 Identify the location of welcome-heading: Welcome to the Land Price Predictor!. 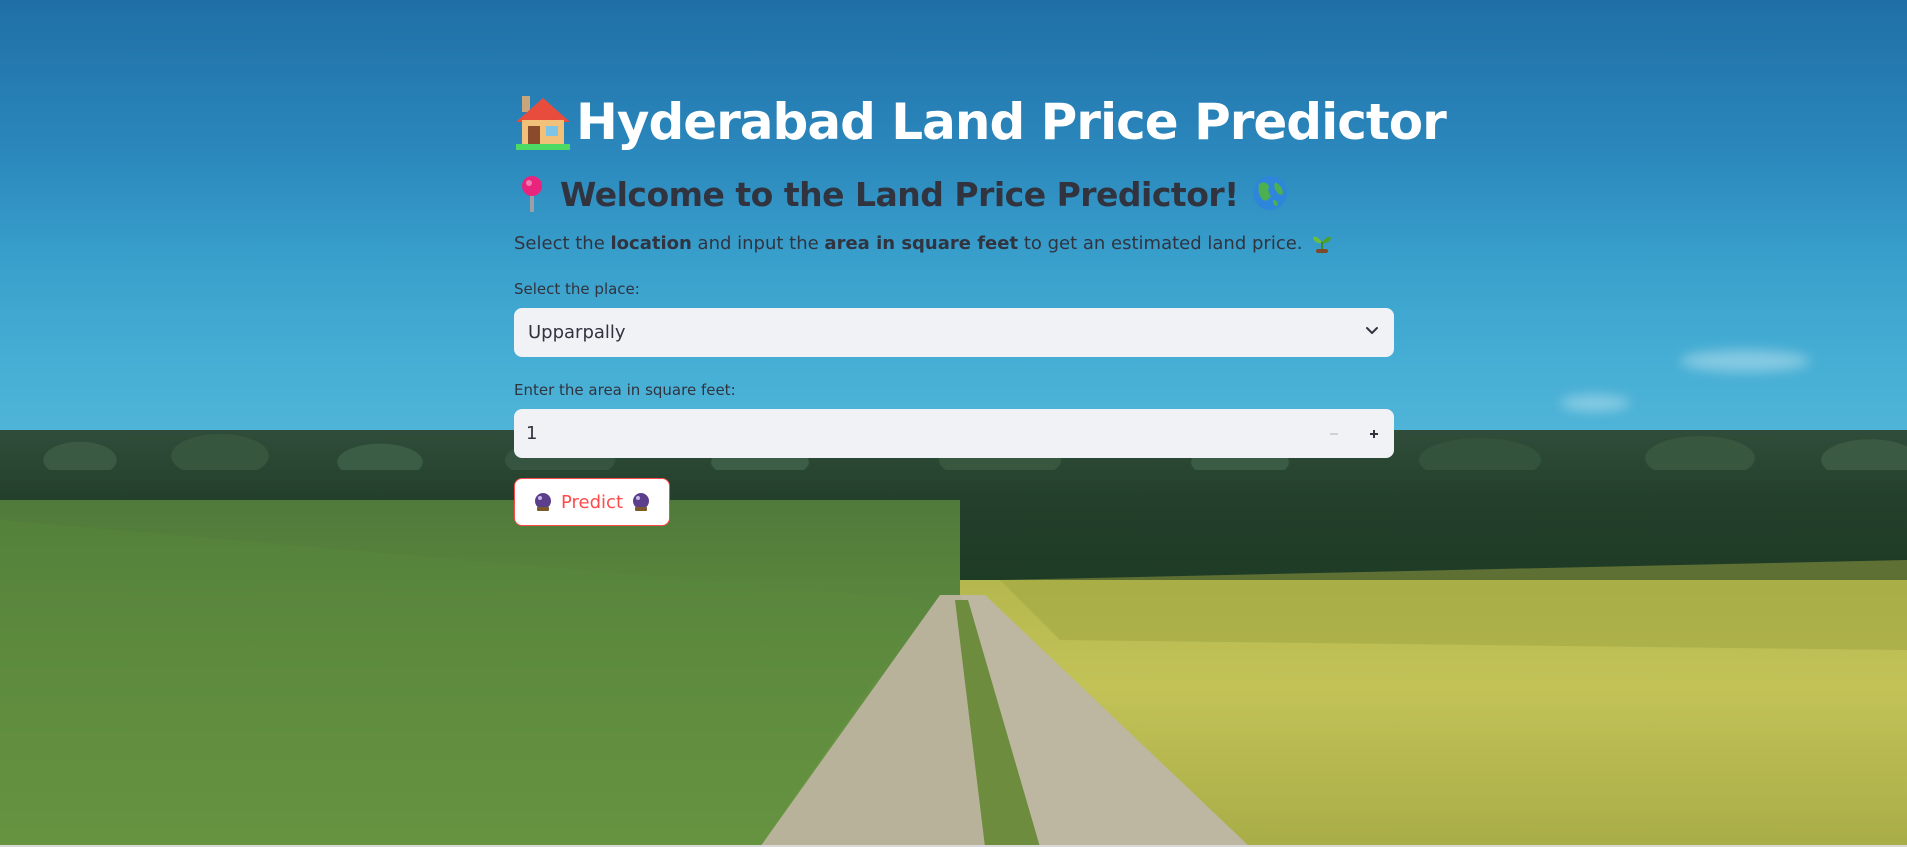
(954, 194).